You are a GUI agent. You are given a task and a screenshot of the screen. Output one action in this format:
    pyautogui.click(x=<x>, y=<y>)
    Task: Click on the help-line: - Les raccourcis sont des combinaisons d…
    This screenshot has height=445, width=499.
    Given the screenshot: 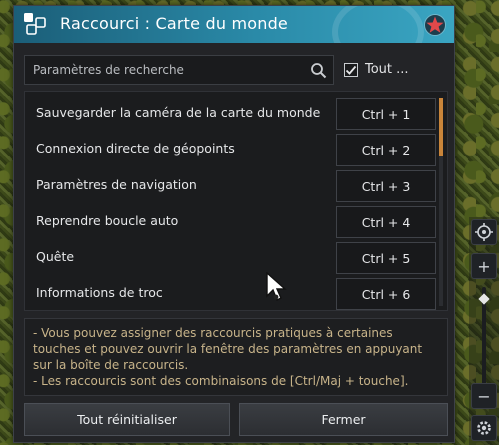 What is the action you would take?
    pyautogui.click(x=221, y=381)
    